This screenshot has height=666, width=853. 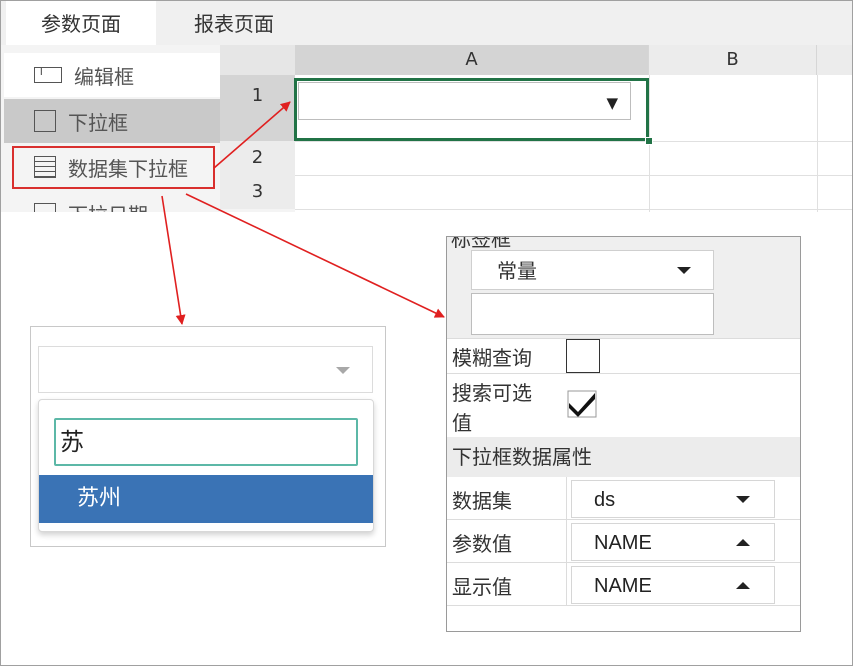 What do you see at coordinates (206, 499) in the screenshot?
I see `dropdown-option: 苏州` at bounding box center [206, 499].